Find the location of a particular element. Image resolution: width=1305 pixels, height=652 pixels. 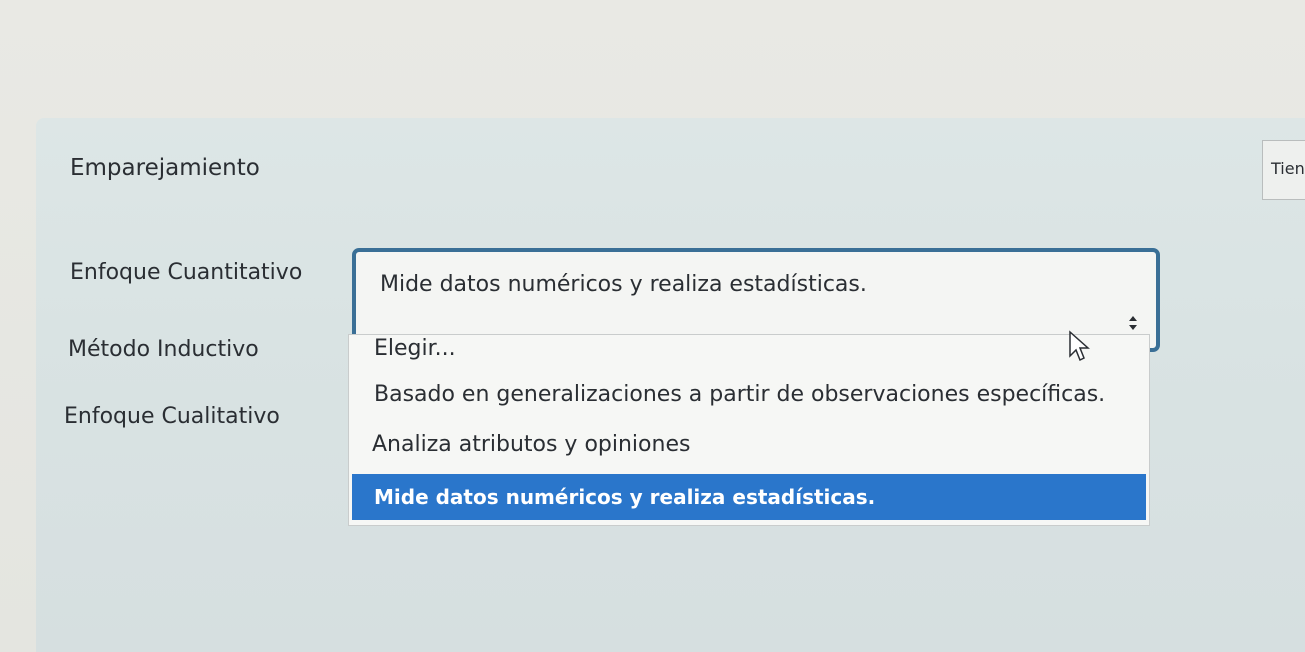

mouse-pointer-icon-svg is located at coordinates (1079, 346).